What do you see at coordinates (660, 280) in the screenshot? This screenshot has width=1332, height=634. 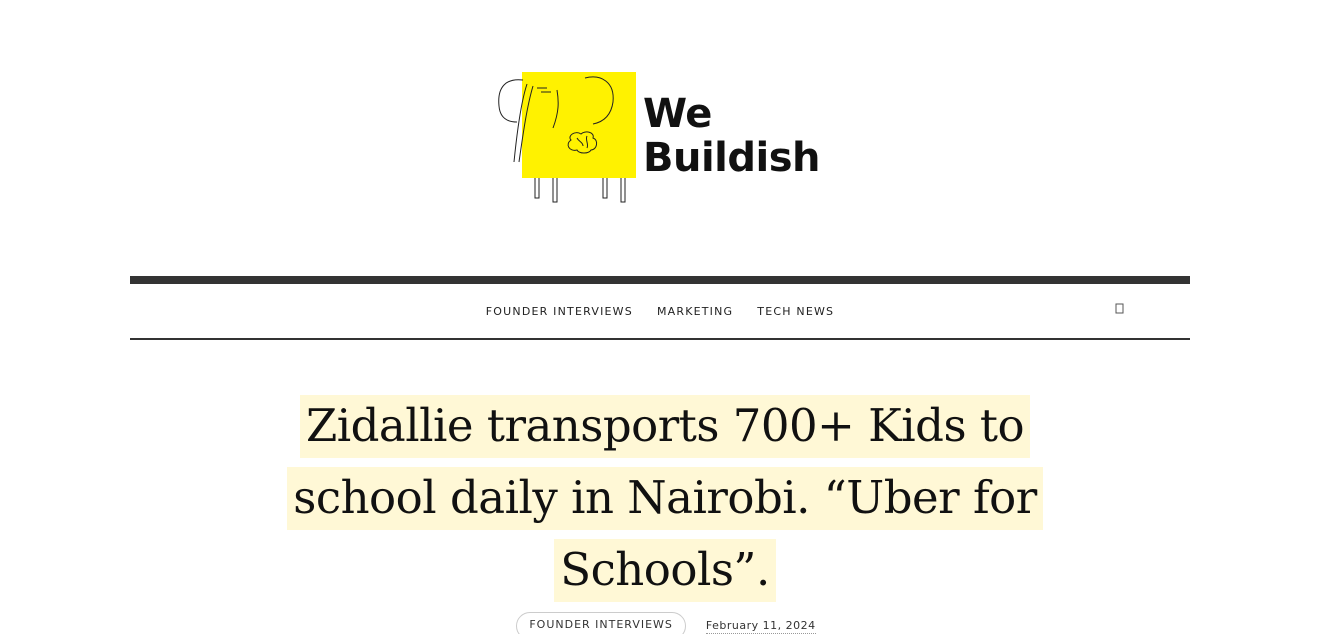 I see `nav-top-border` at bounding box center [660, 280].